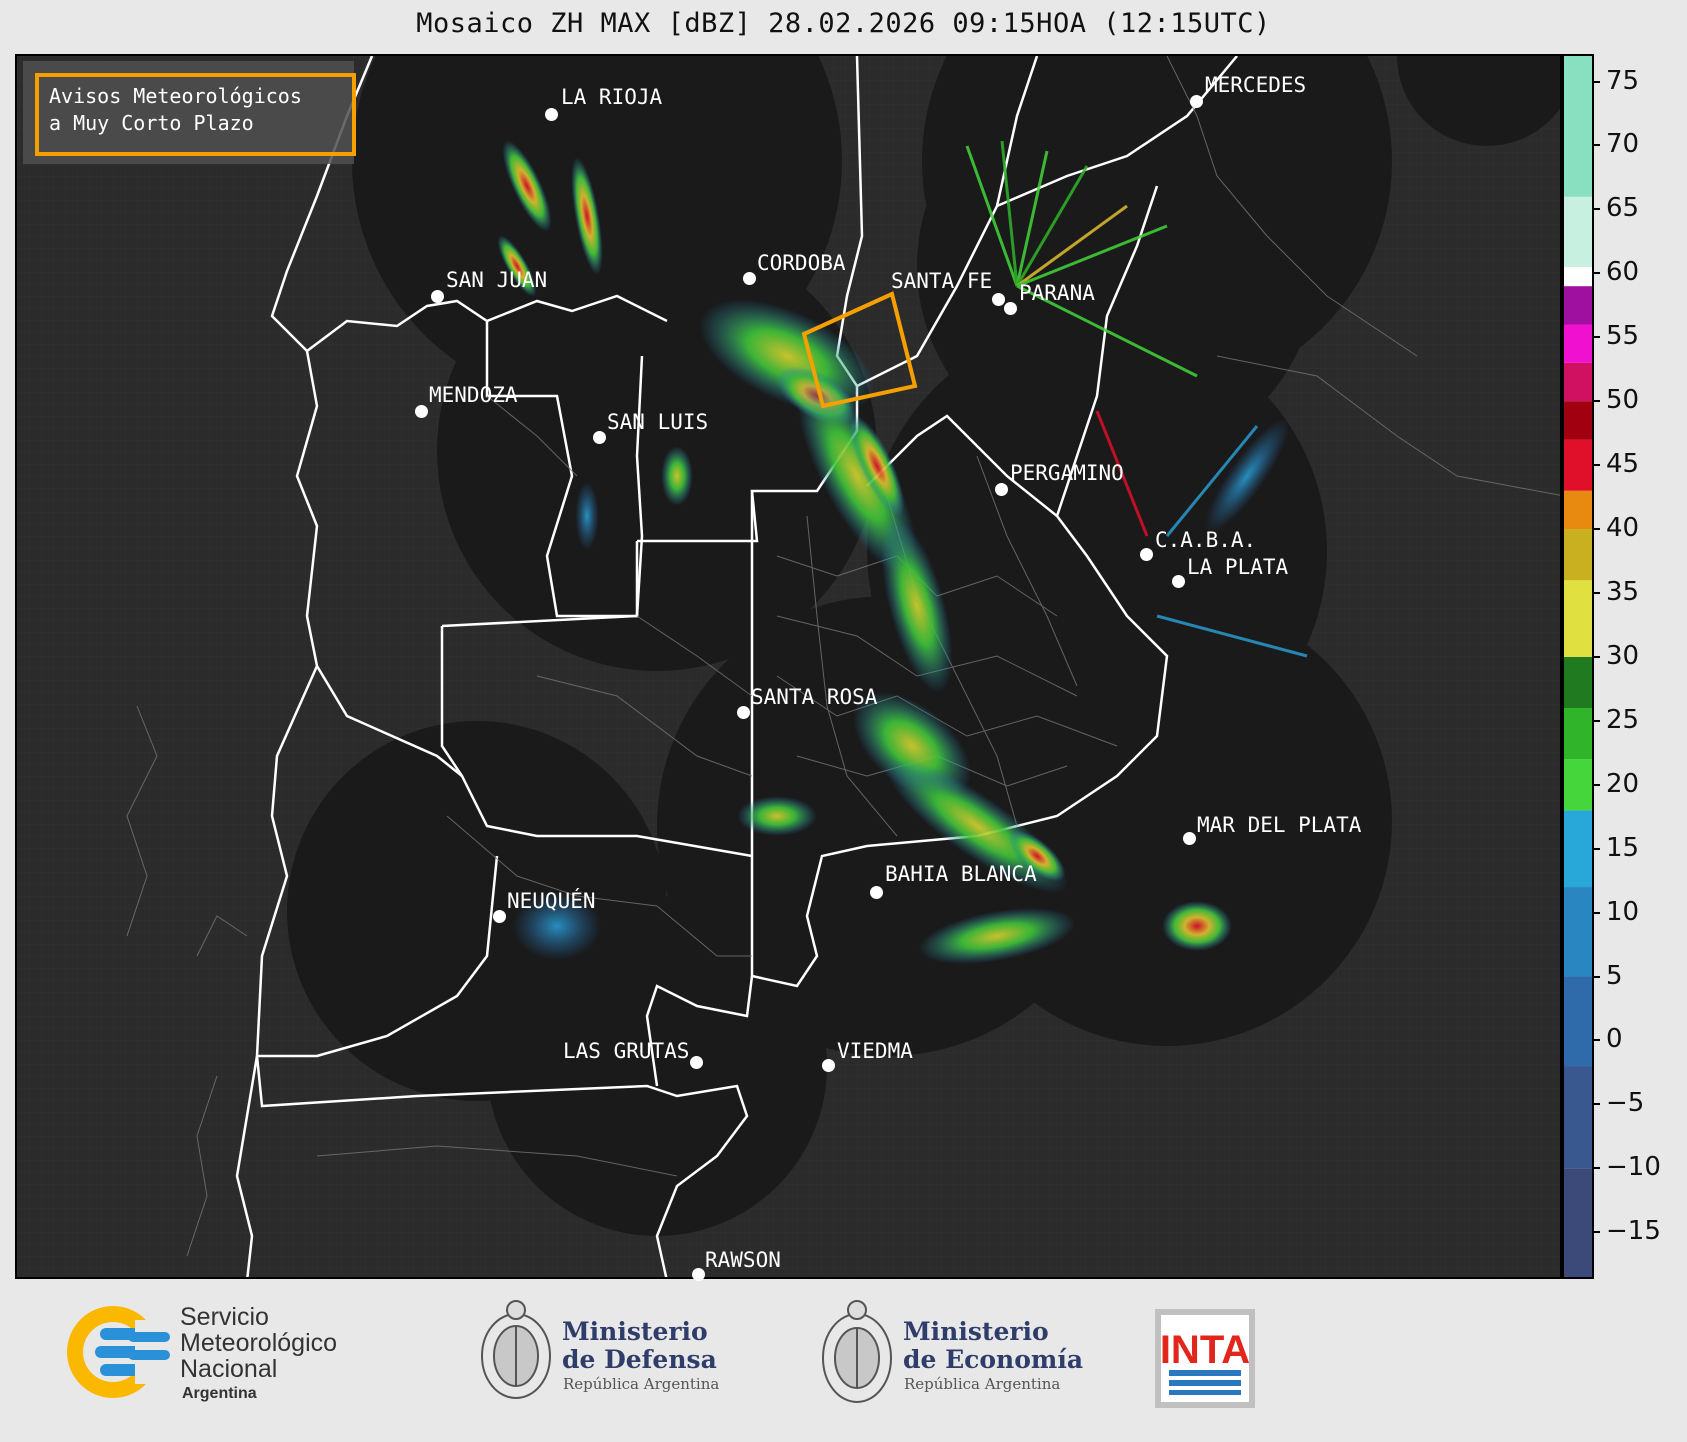 The image size is (1687, 1442). What do you see at coordinates (1623, 847) in the screenshot?
I see `colorbar-tick-label: 15` at bounding box center [1623, 847].